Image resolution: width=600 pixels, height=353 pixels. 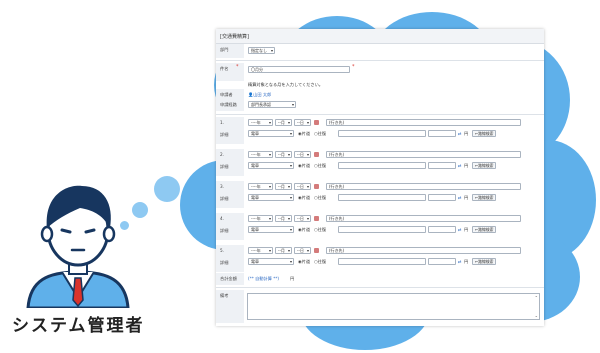 What do you see at coordinates (285, 84) in the screenshot?
I see `subject-hint: 精算対象となる月を入力してください。` at bounding box center [285, 84].